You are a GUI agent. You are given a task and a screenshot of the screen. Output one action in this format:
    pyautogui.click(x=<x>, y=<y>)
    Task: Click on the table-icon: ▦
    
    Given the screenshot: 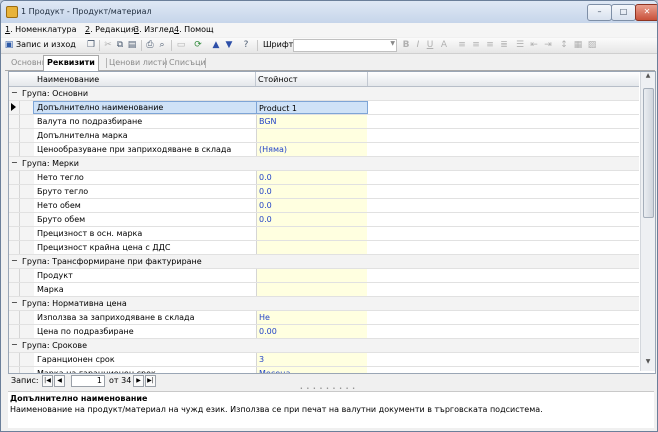 What is the action you would take?
    pyautogui.click(x=578, y=45)
    